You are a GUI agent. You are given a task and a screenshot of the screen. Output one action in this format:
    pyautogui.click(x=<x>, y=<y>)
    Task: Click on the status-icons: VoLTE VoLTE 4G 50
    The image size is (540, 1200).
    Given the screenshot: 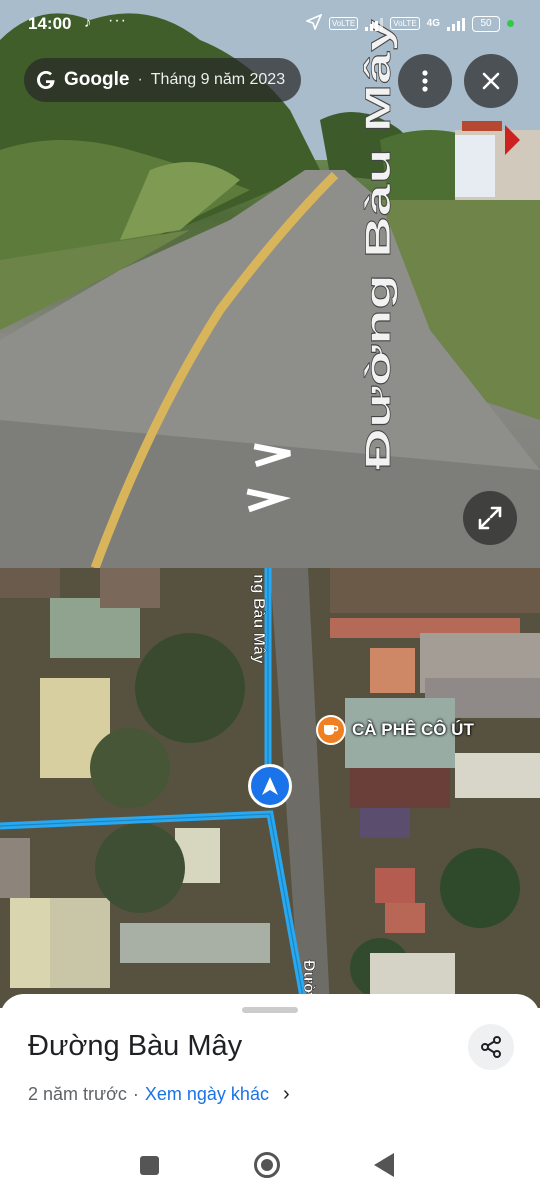 What is the action you would take?
    pyautogui.click(x=409, y=23)
    